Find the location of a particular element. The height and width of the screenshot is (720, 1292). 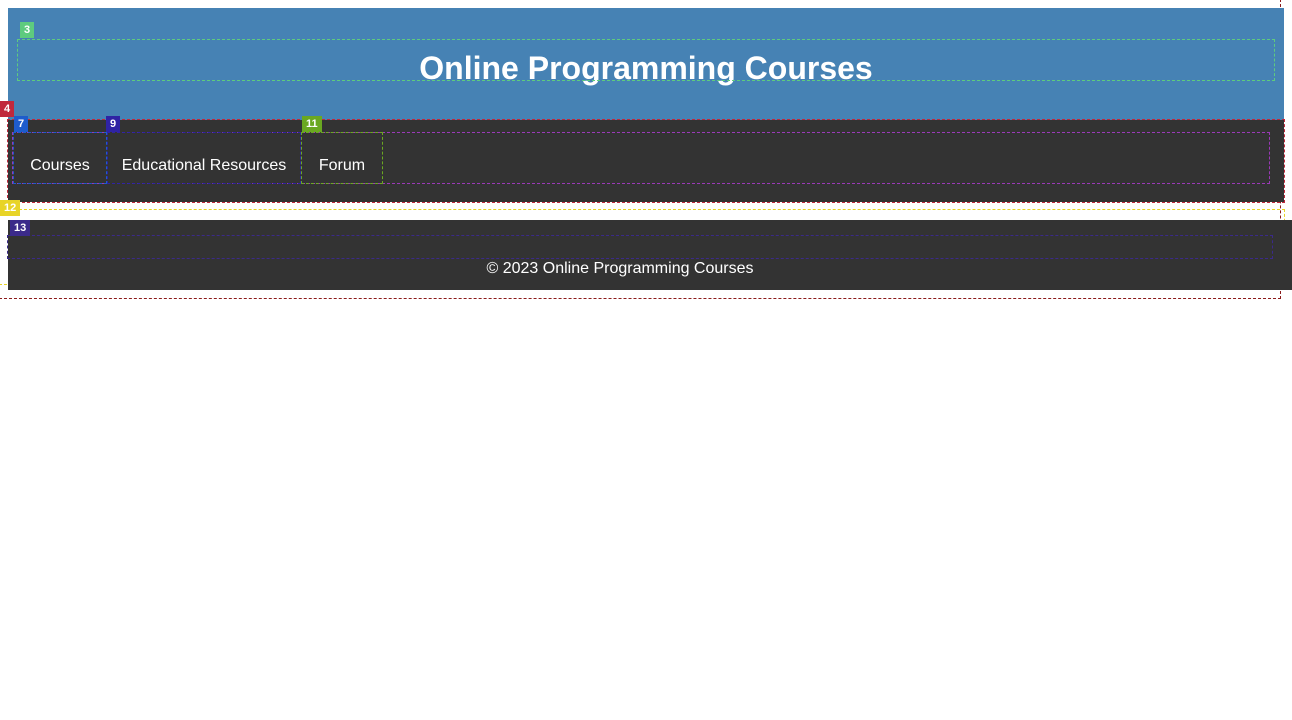

page-title: Online Programming Courses is located at coordinates (646, 62).